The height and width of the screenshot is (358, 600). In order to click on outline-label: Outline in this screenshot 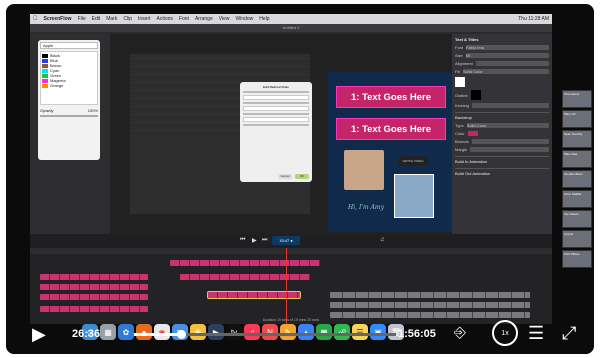, I will do `click(461, 95)`.